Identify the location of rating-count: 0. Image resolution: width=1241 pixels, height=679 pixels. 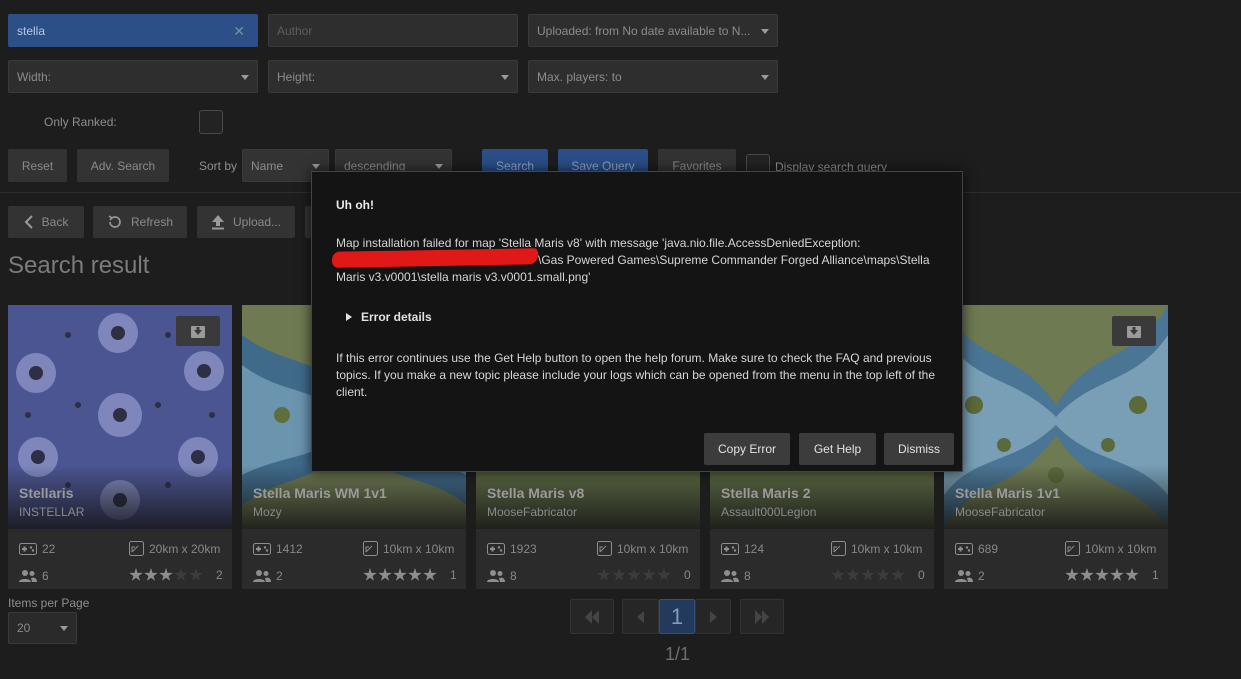
(921, 575).